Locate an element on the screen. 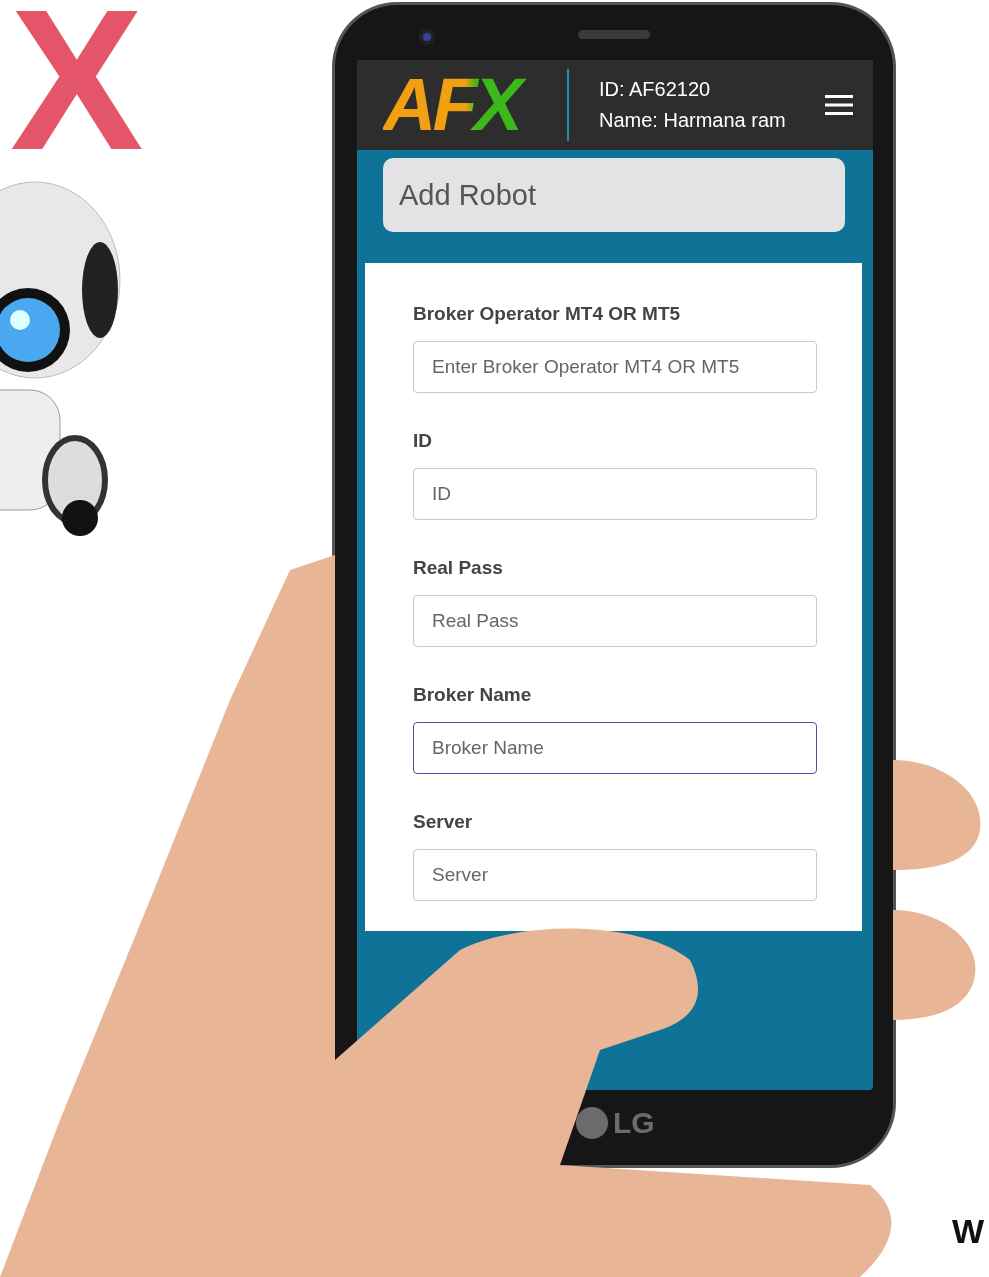  corner-letter: W is located at coordinates (968, 1231).